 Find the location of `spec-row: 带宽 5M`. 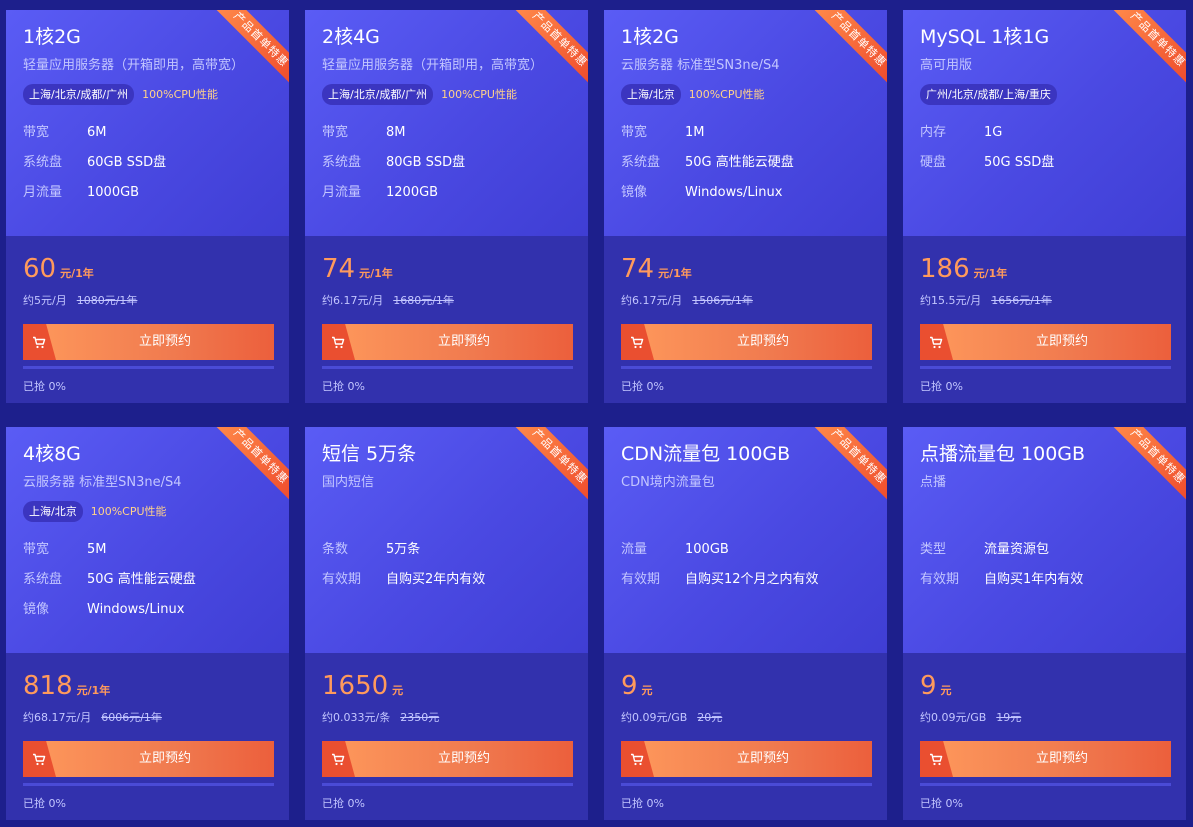

spec-row: 带宽 5M is located at coordinates (153, 550).